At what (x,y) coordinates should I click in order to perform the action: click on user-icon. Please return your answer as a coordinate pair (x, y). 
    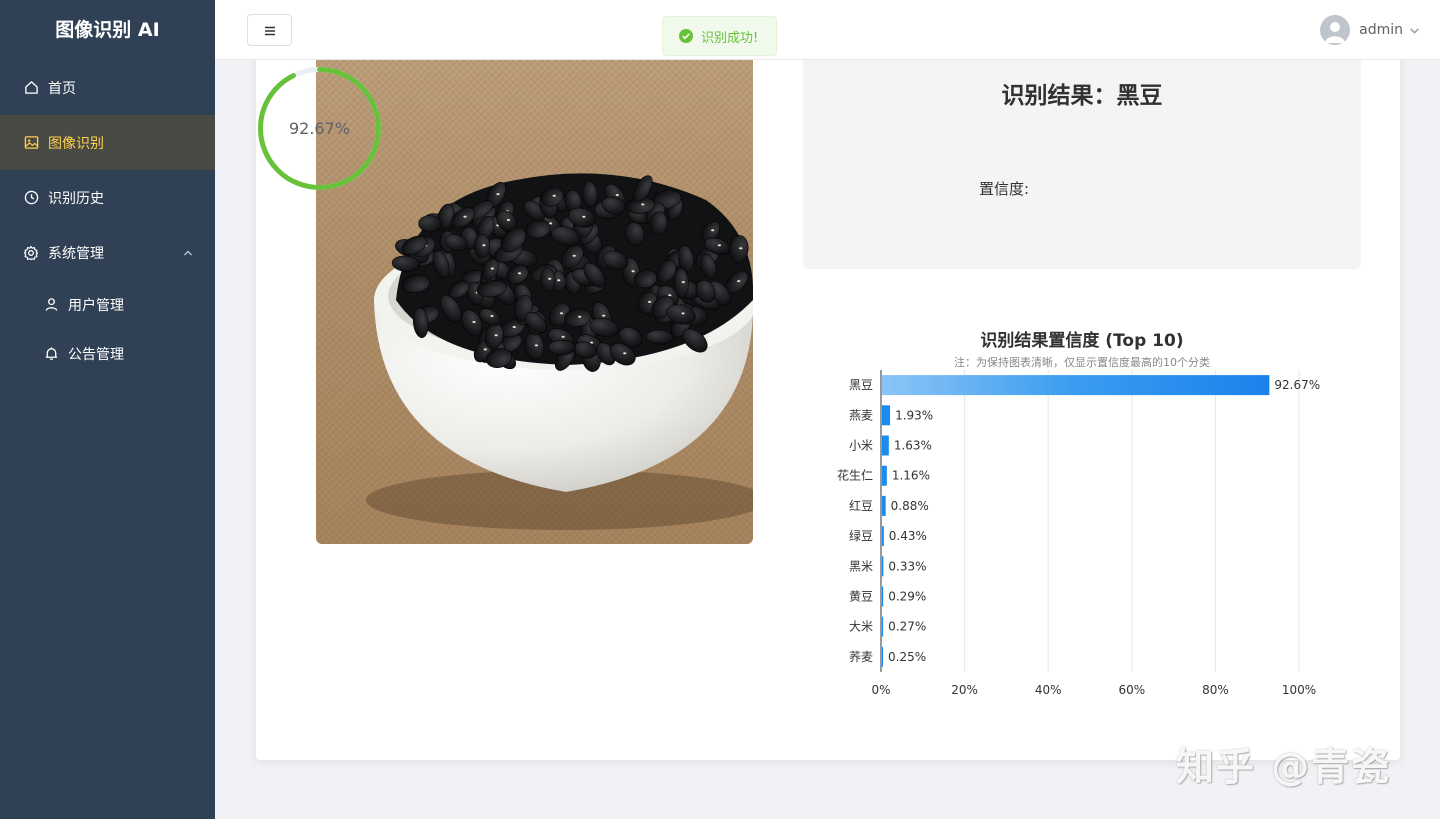
    Looking at the image, I should click on (51, 305).